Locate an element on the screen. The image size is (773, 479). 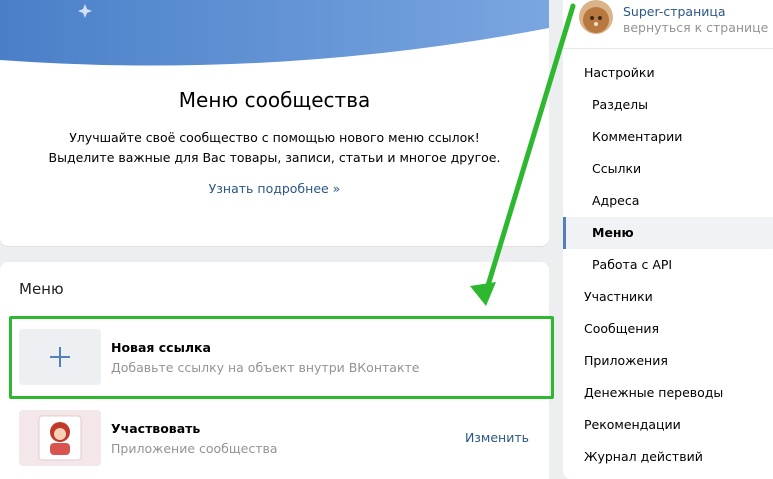
add-link-thumb is located at coordinates (60, 357).